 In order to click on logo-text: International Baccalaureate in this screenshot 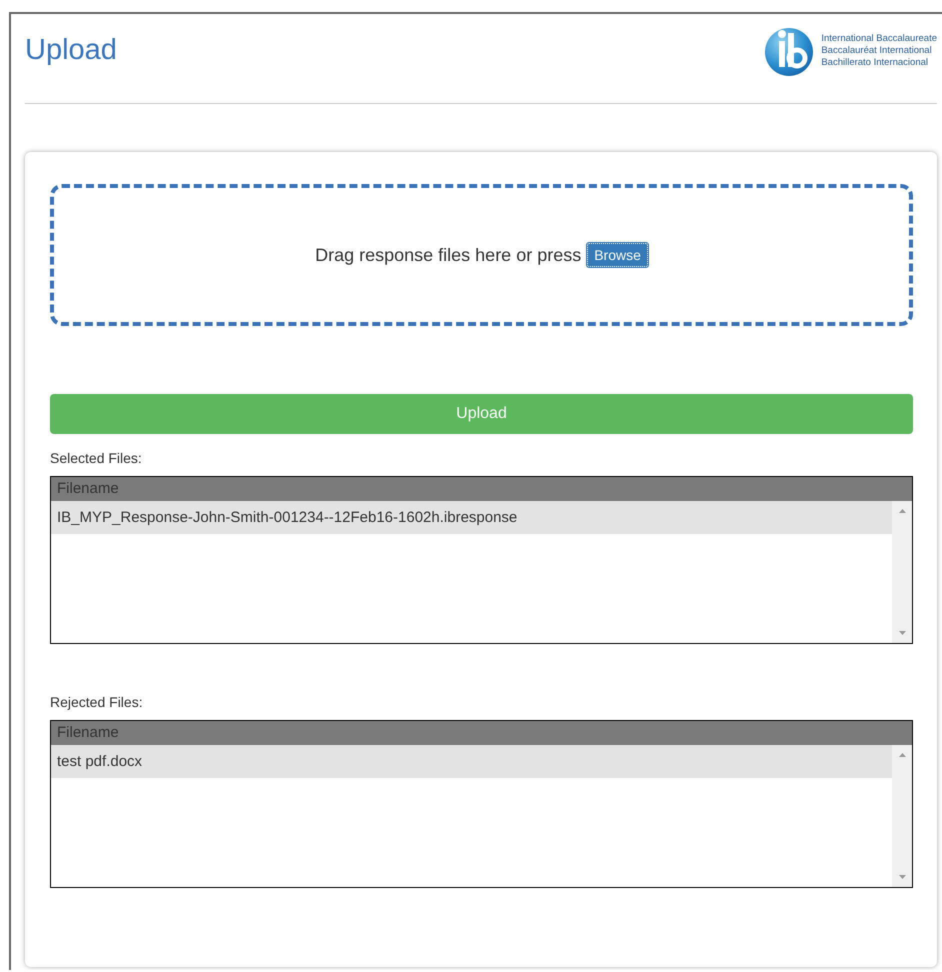, I will do `click(879, 39)`.